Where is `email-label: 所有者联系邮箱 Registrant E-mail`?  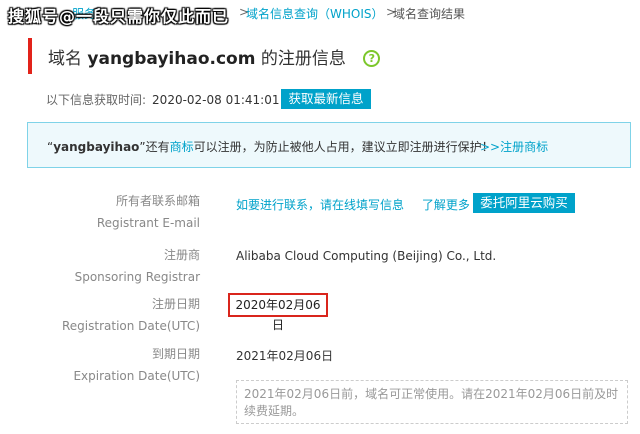 email-label: 所有者联系邮箱 Registrant E-mail is located at coordinates (100, 212).